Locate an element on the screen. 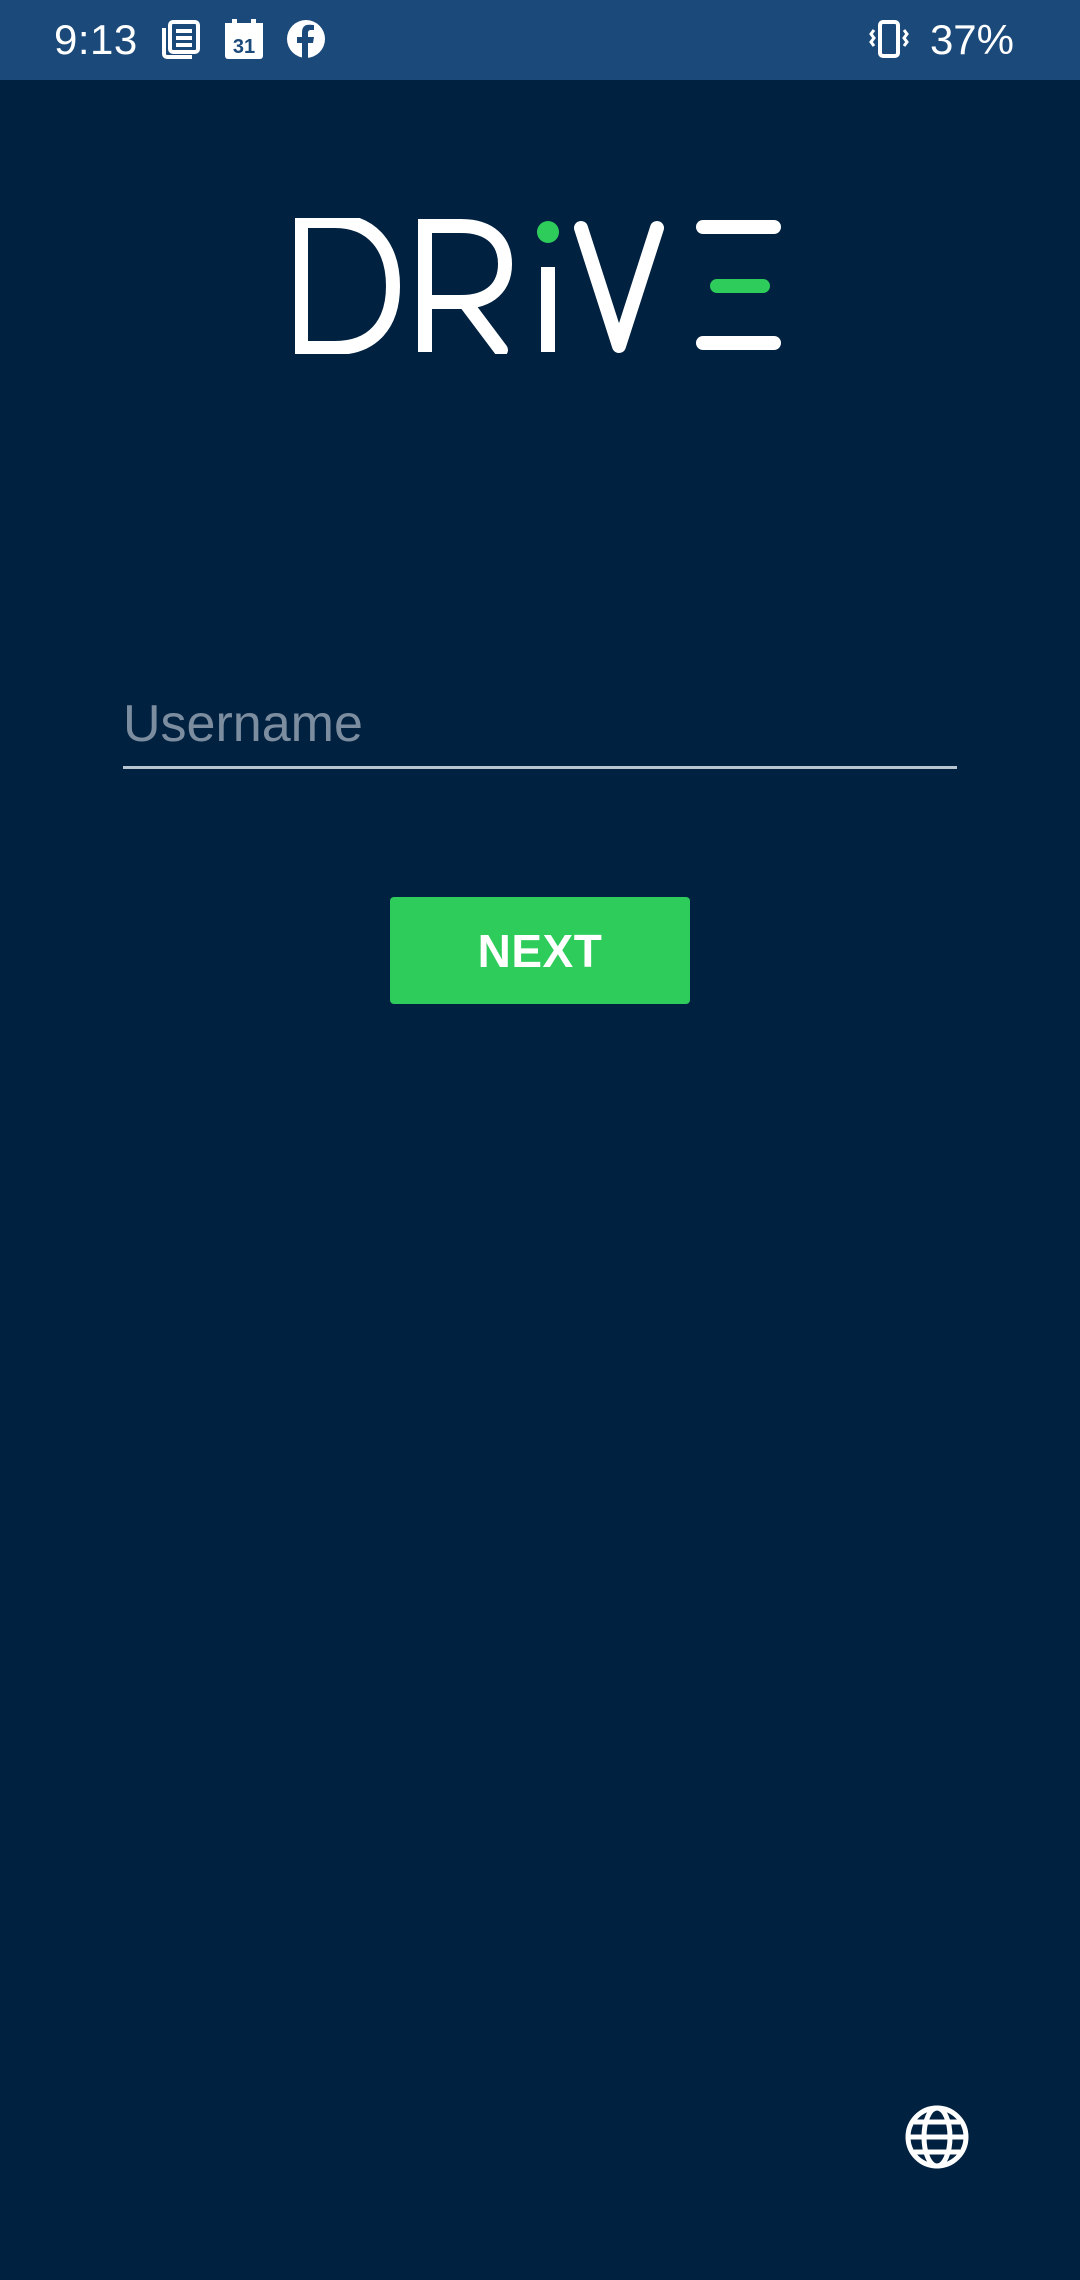 The height and width of the screenshot is (2280, 1080). facebook-icon is located at coordinates (306, 39).